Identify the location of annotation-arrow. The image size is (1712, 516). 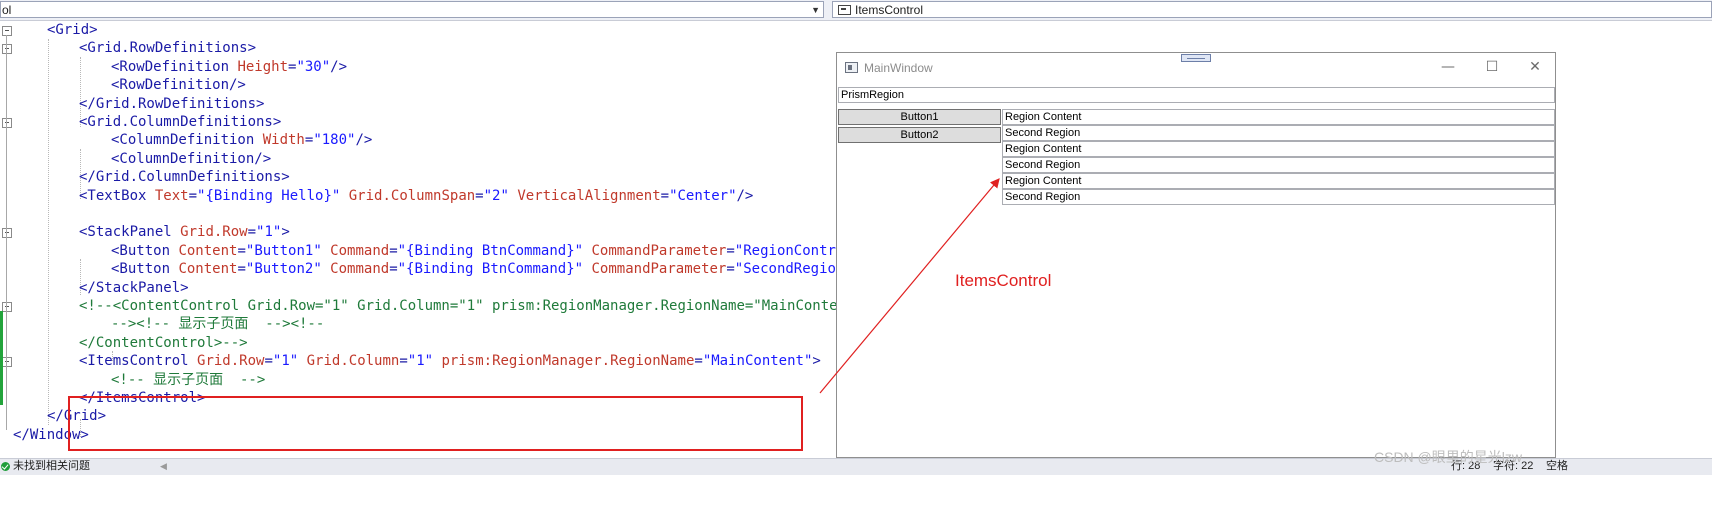
(909, 286).